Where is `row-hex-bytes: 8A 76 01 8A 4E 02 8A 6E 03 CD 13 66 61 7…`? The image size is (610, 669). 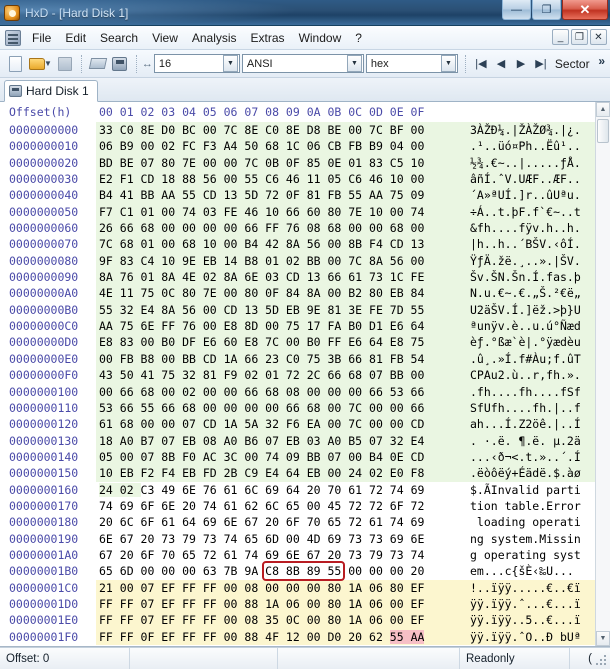
row-hex-bytes: 8A 76 01 8A 4E 02 8A 6E 03 CD 13 66 61 7… is located at coordinates (280, 277).